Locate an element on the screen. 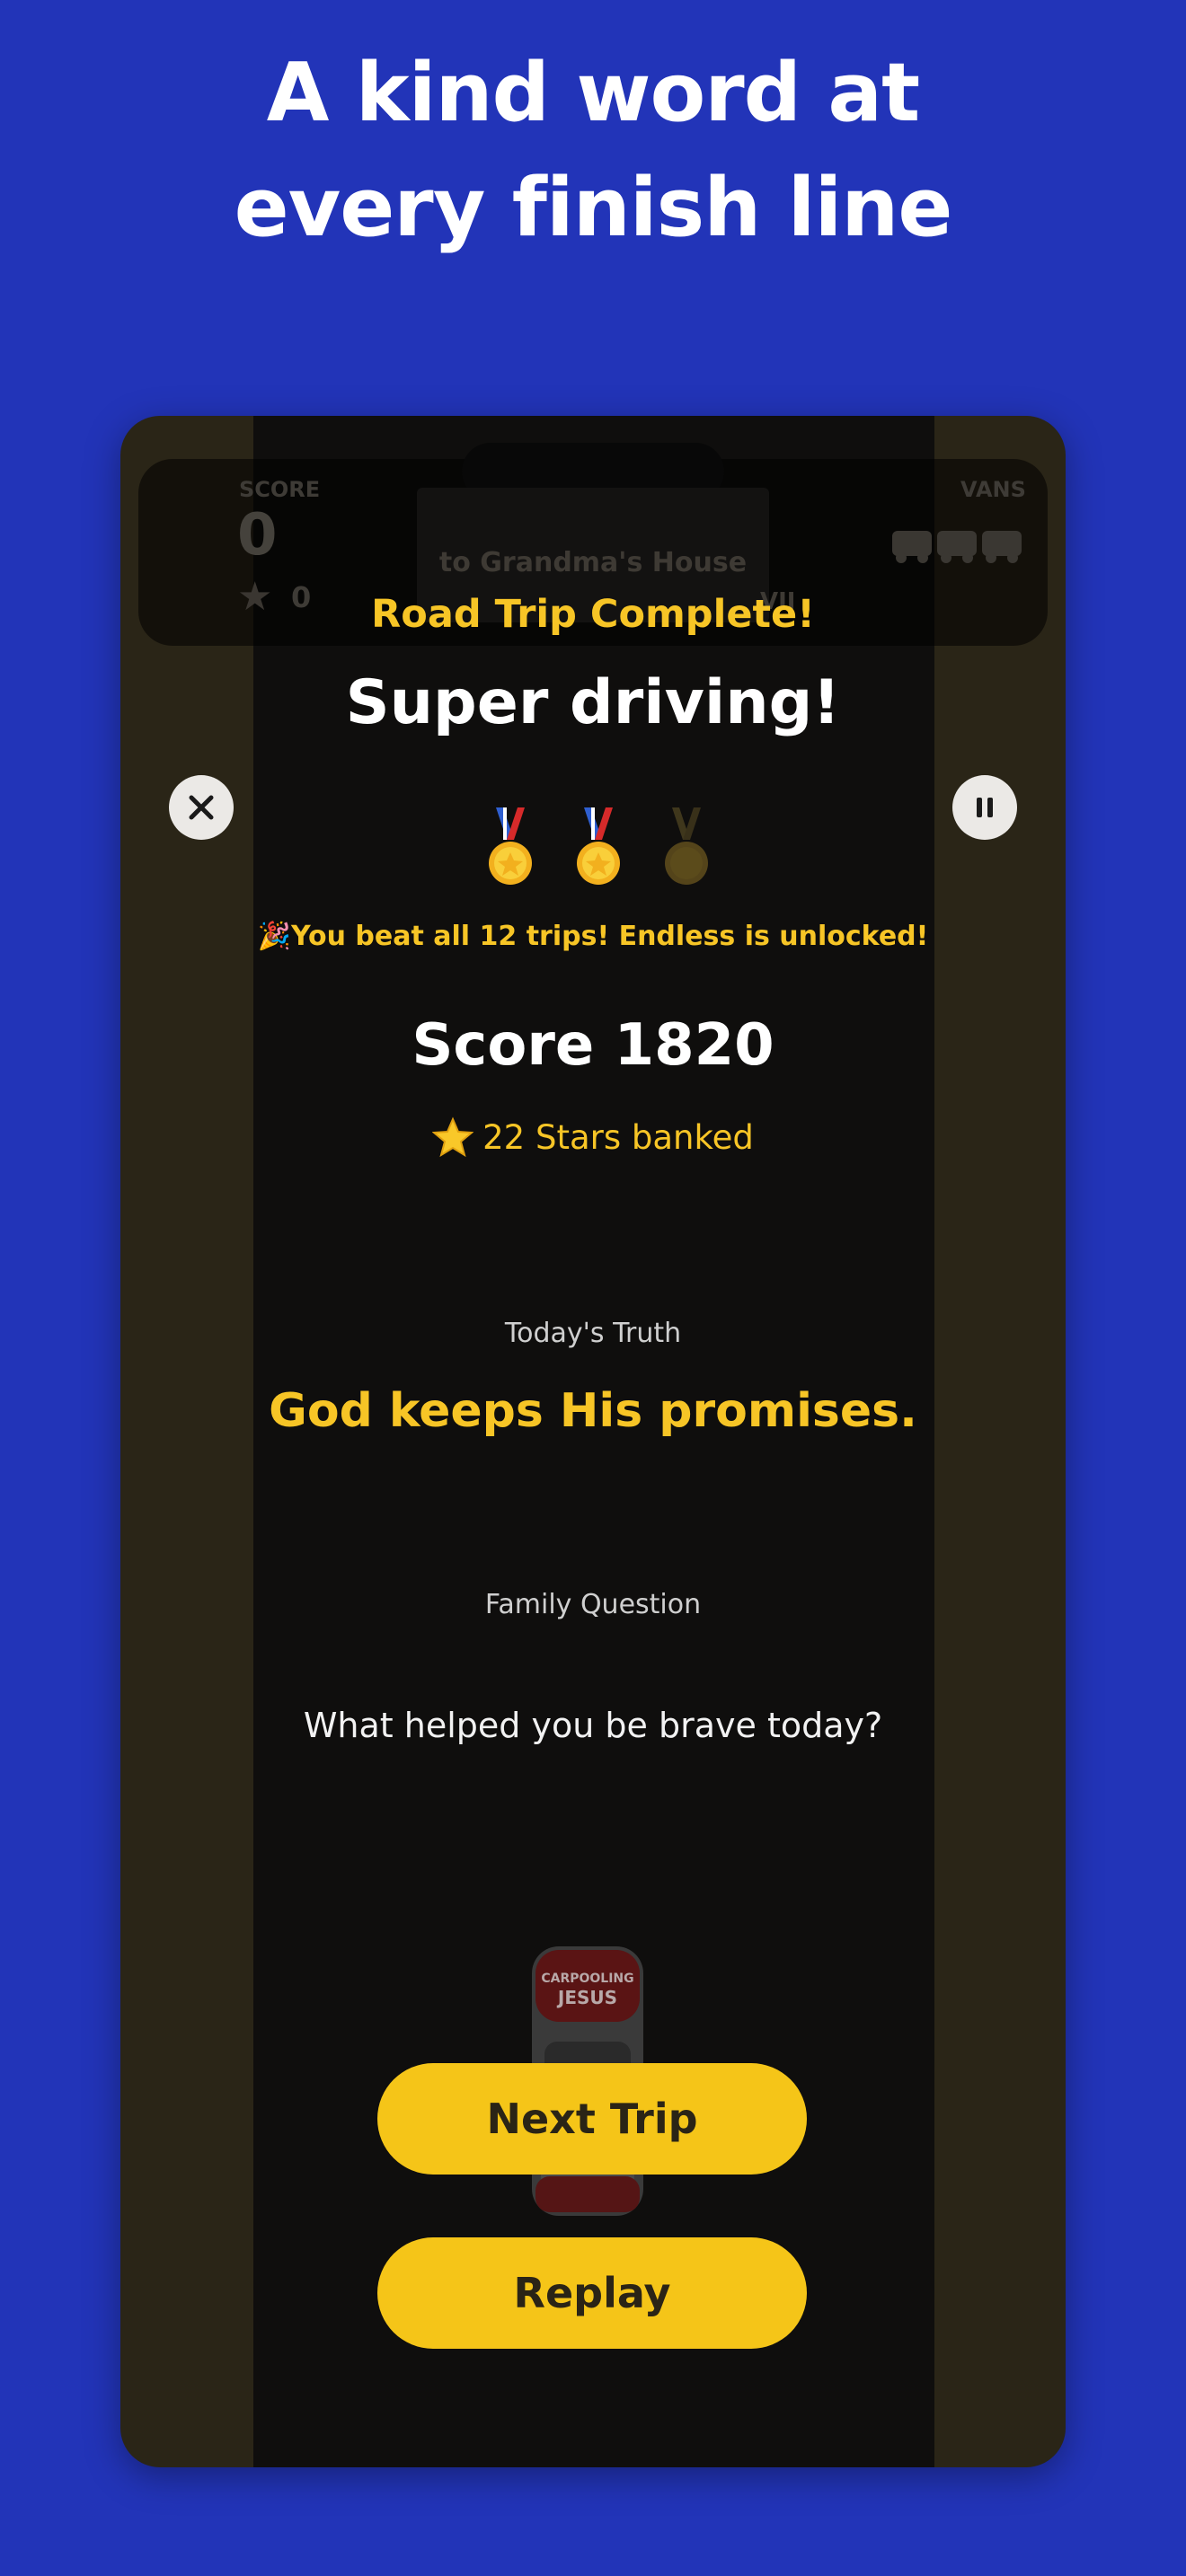 This screenshot has height=2576, width=1186. trip-destination: to Grandma's House is located at coordinates (593, 562).